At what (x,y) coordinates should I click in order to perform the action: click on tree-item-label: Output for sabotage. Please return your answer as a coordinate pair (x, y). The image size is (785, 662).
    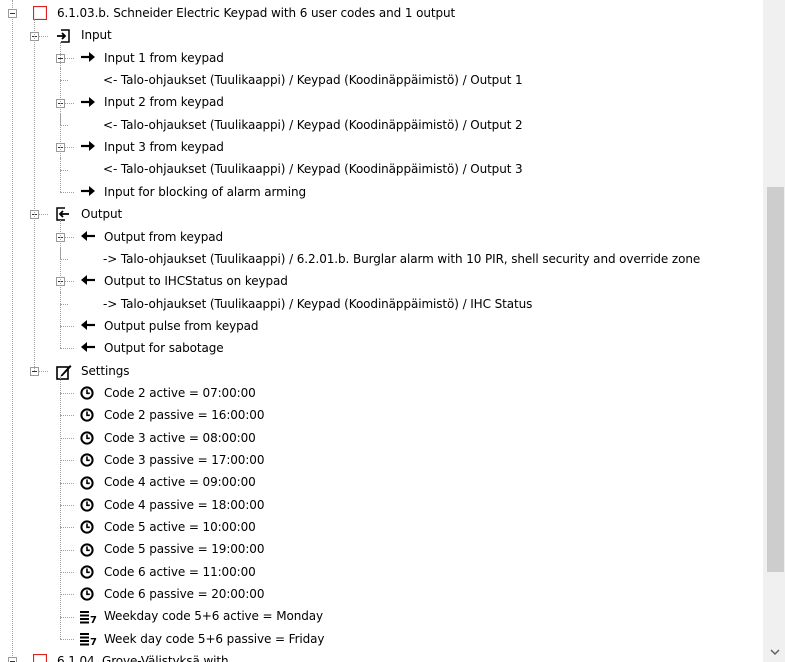
    Looking at the image, I should click on (164, 348).